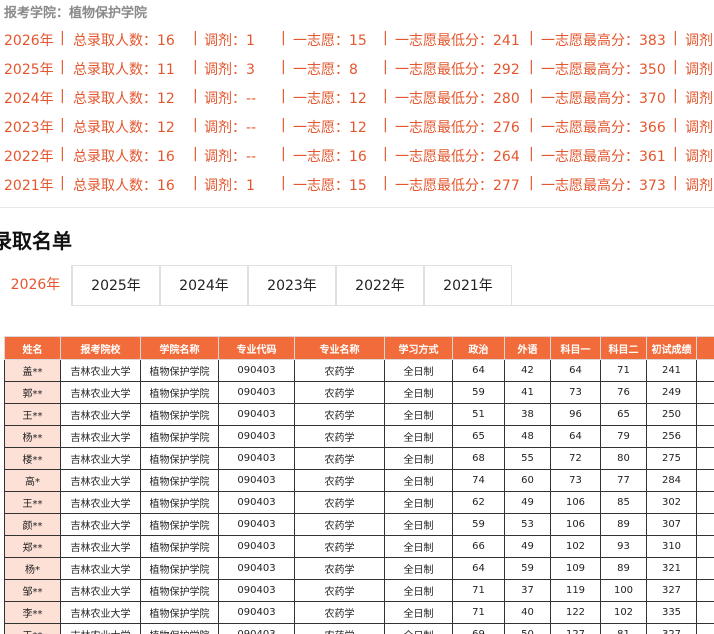  What do you see at coordinates (575, 628) in the screenshot?
I see `table-cell: 127` at bounding box center [575, 628].